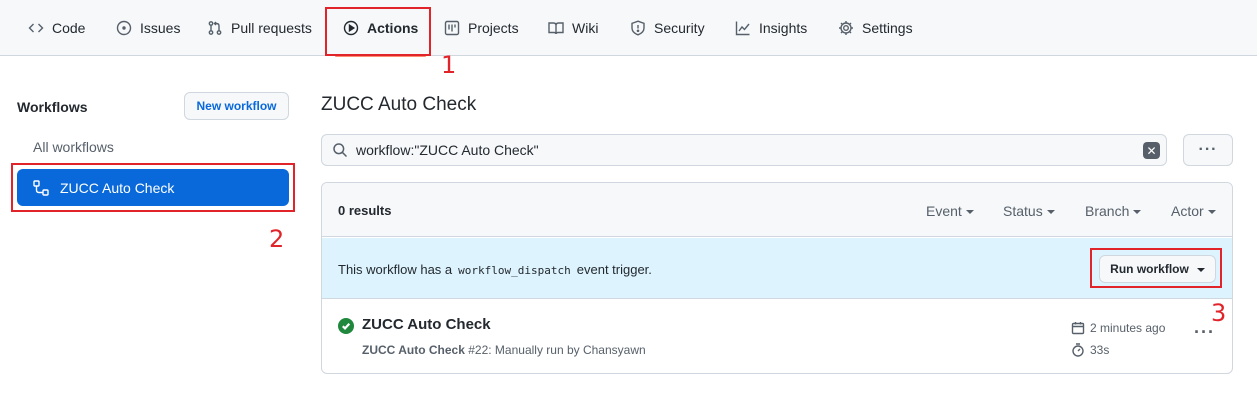 The height and width of the screenshot is (407, 1257). What do you see at coordinates (493, 28) in the screenshot?
I see `tab-projects-label: Projects` at bounding box center [493, 28].